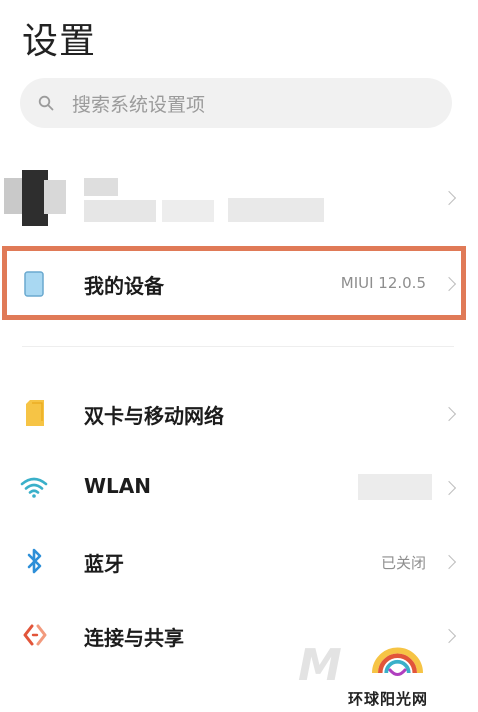 The image size is (478, 712). What do you see at coordinates (154, 416) in the screenshot?
I see `row-label: 双卡与移动网络` at bounding box center [154, 416].